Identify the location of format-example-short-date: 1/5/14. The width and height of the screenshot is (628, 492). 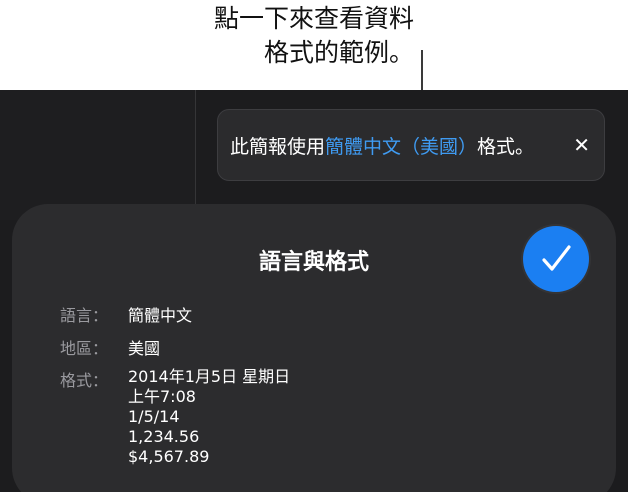
(154, 416).